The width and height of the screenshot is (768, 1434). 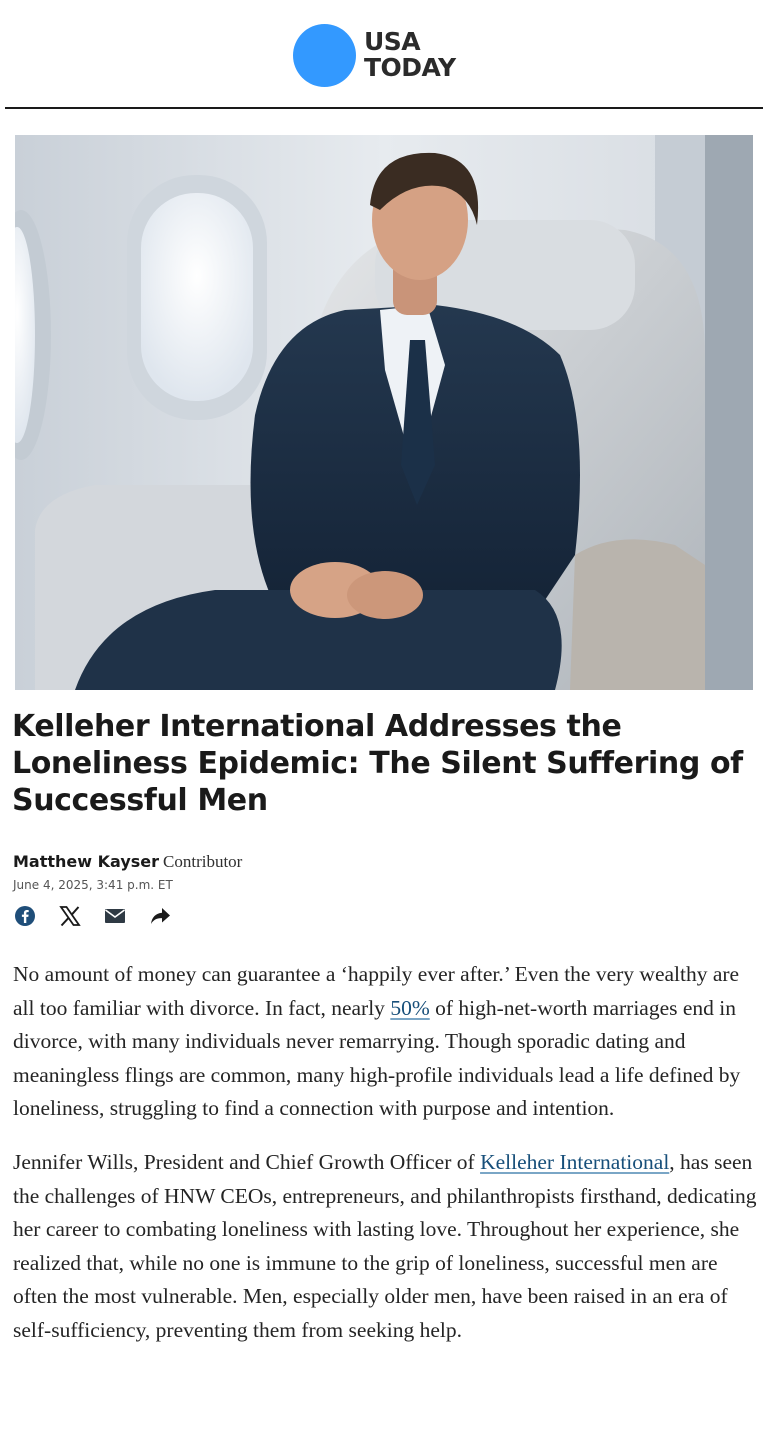 I want to click on share-bar, so click(x=103, y=916).